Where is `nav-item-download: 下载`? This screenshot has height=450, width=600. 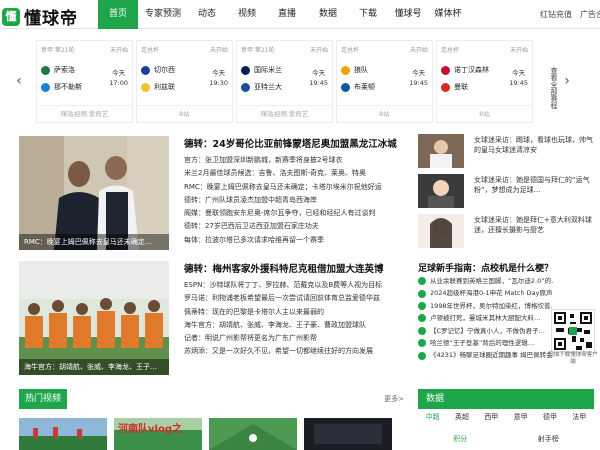
nav-item-download: 下载 is located at coordinates (368, 14).